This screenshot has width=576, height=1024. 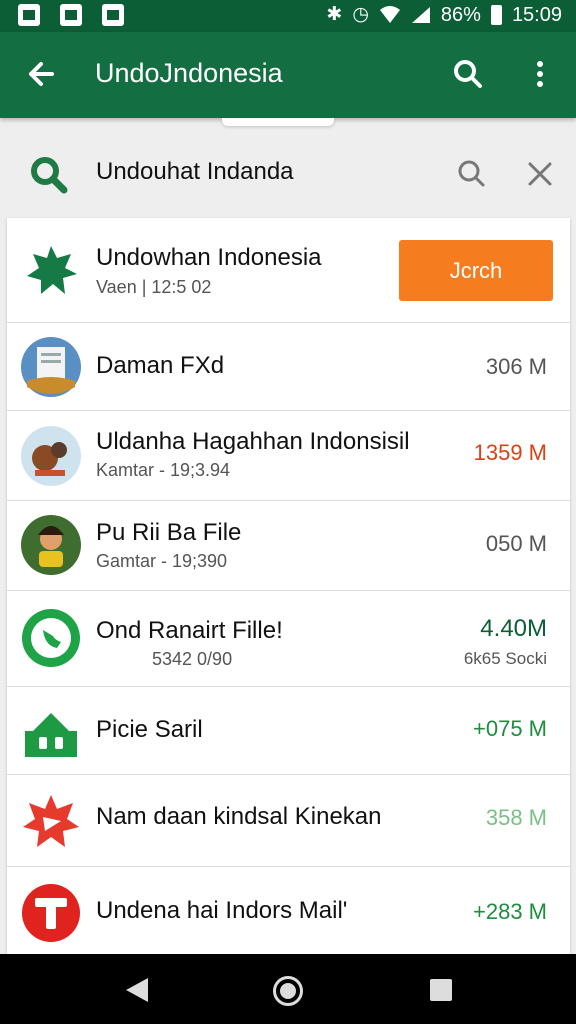 What do you see at coordinates (510, 728) in the screenshot?
I see `item-size: +075 M` at bounding box center [510, 728].